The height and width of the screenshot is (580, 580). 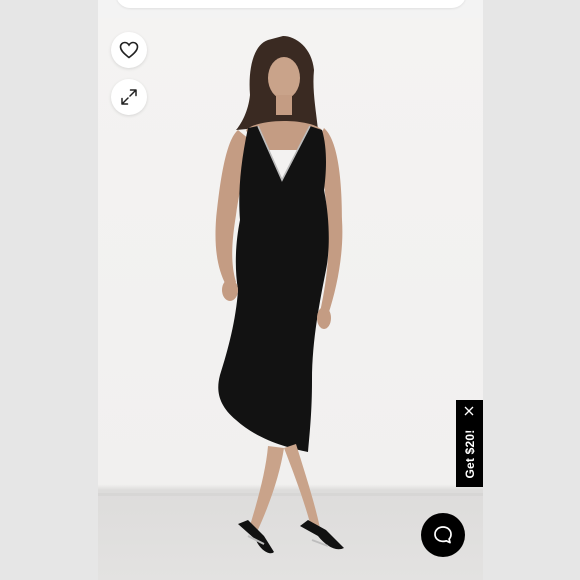 I want to click on chat-icon, so click(x=443, y=535).